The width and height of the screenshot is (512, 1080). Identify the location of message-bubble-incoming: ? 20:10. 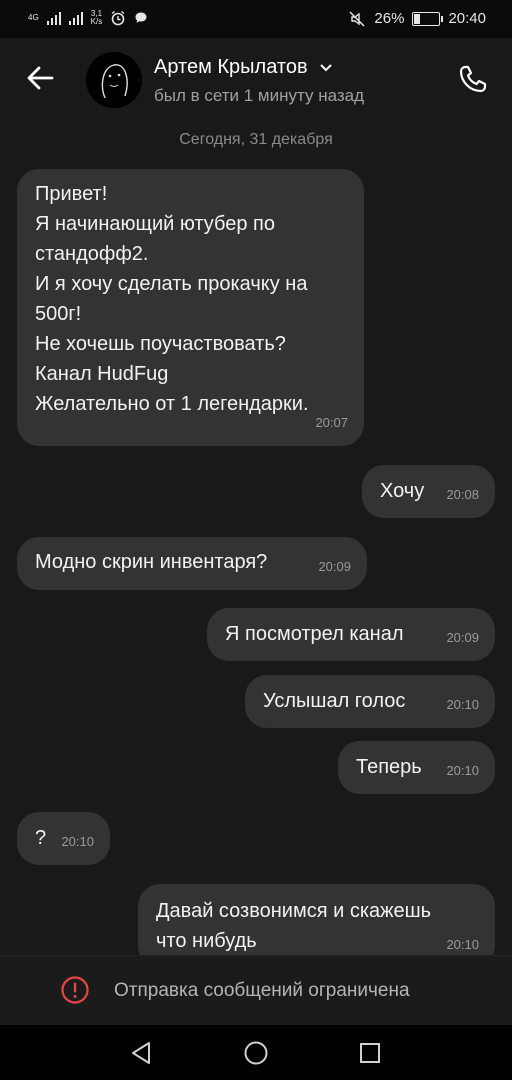
(63, 838).